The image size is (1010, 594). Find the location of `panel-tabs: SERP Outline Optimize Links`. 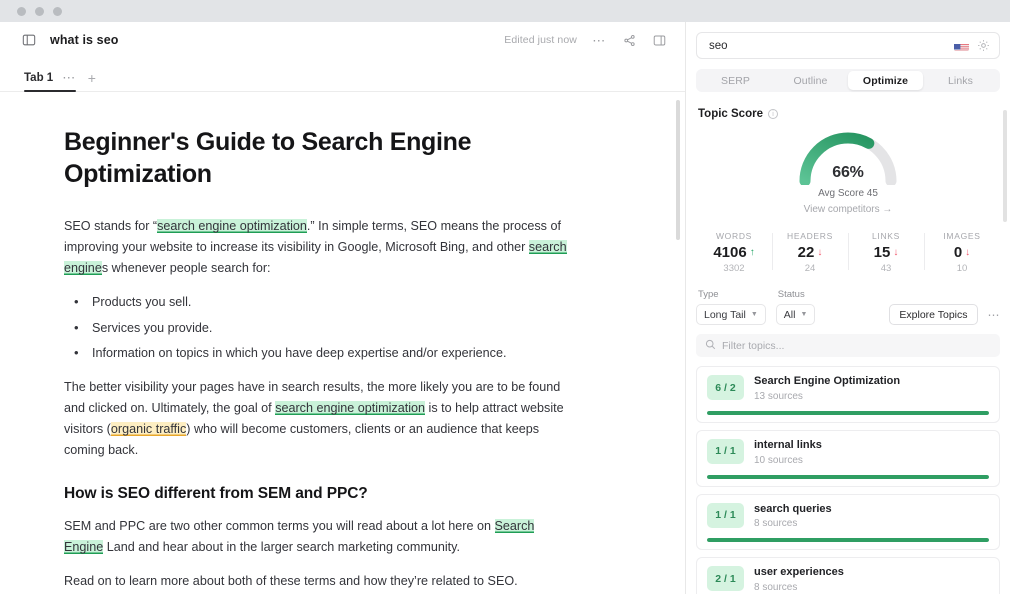

panel-tabs: SERP Outline Optimize Links is located at coordinates (848, 80).